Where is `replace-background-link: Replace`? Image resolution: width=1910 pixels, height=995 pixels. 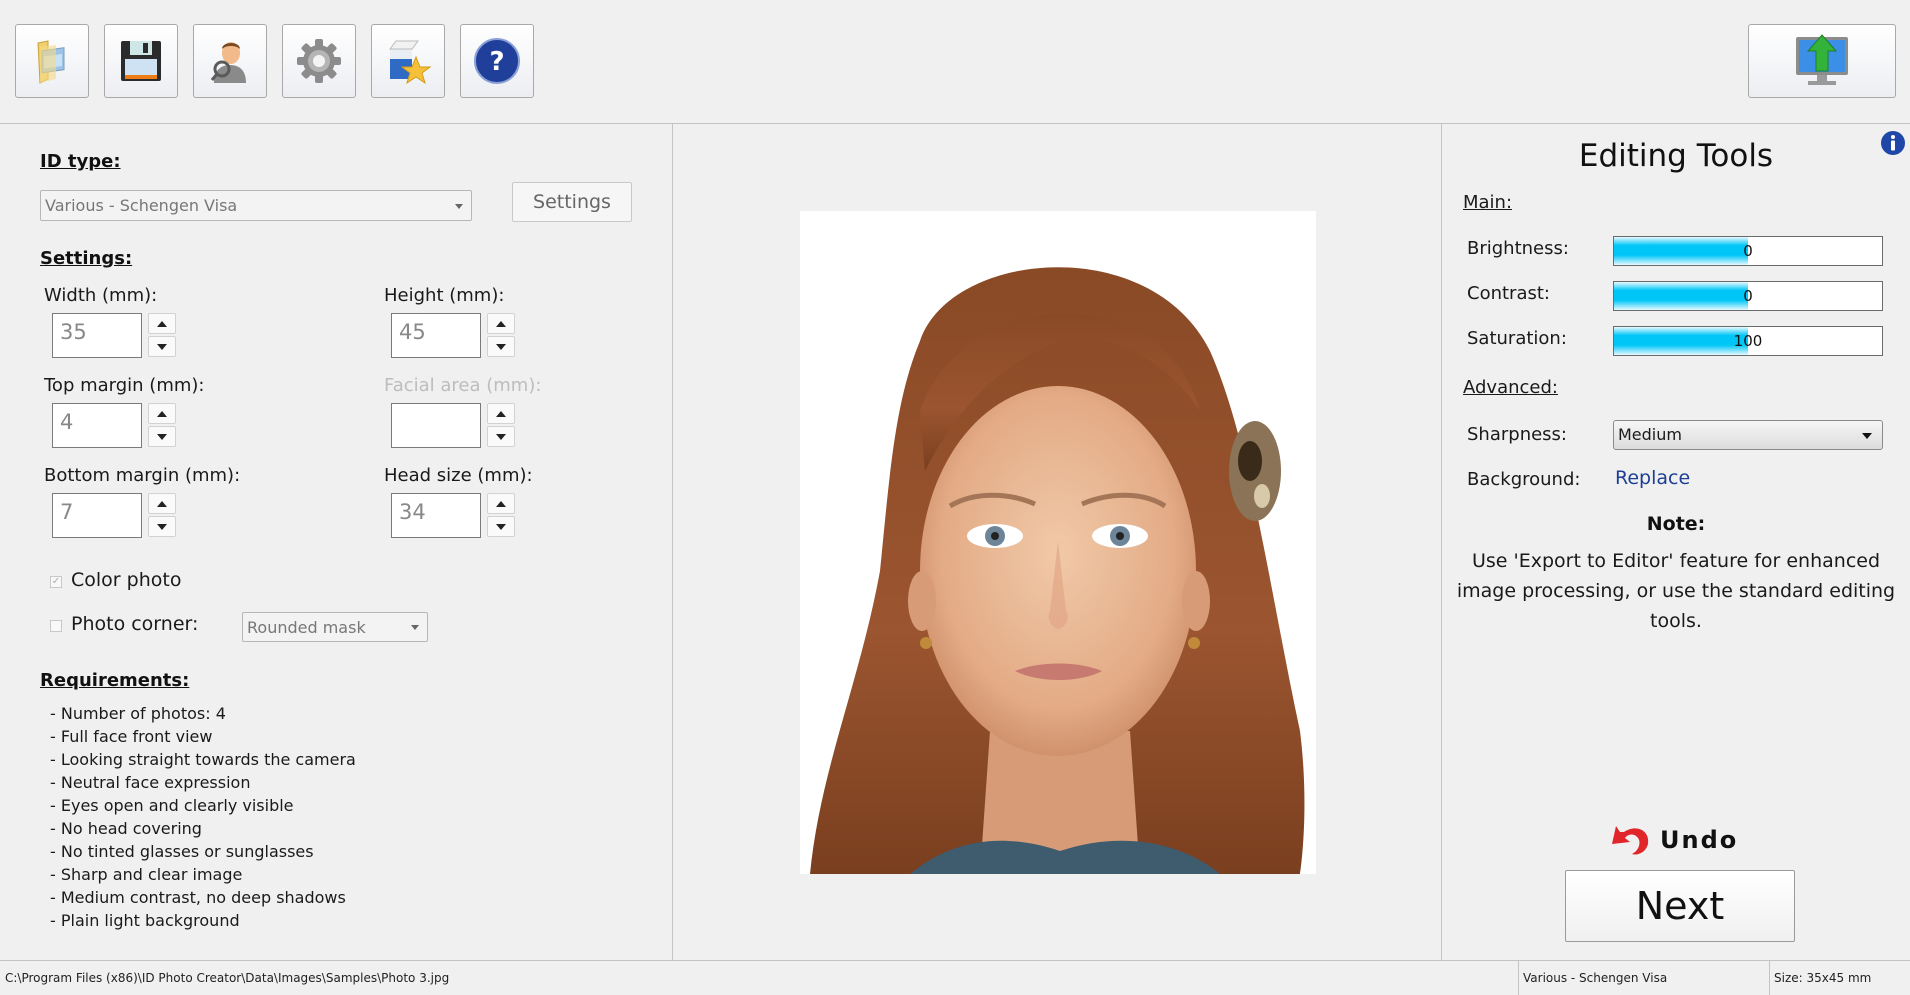 replace-background-link: Replace is located at coordinates (1652, 478).